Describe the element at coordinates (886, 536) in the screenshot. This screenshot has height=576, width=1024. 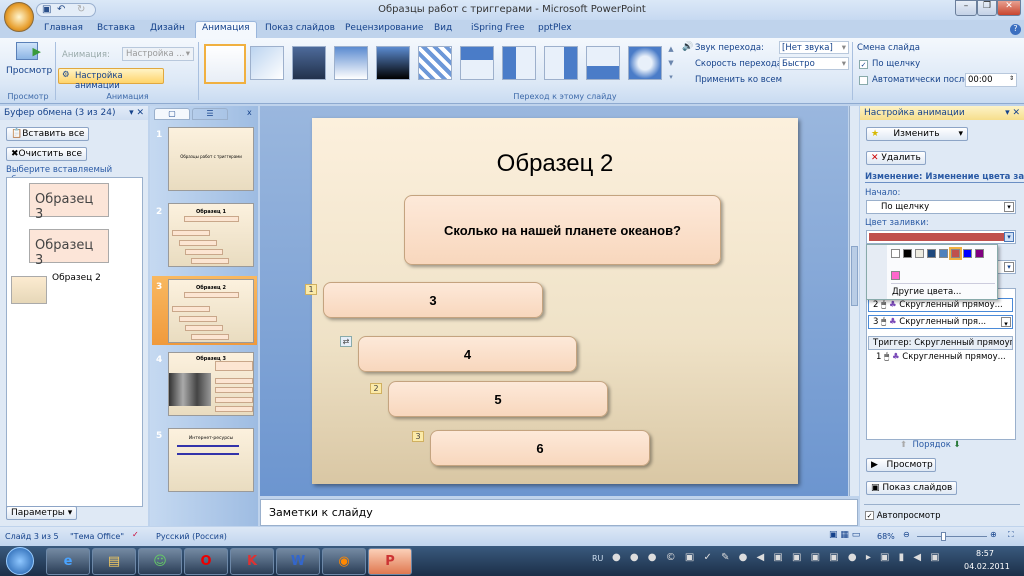
I see `zoom-level: 68%` at that location.